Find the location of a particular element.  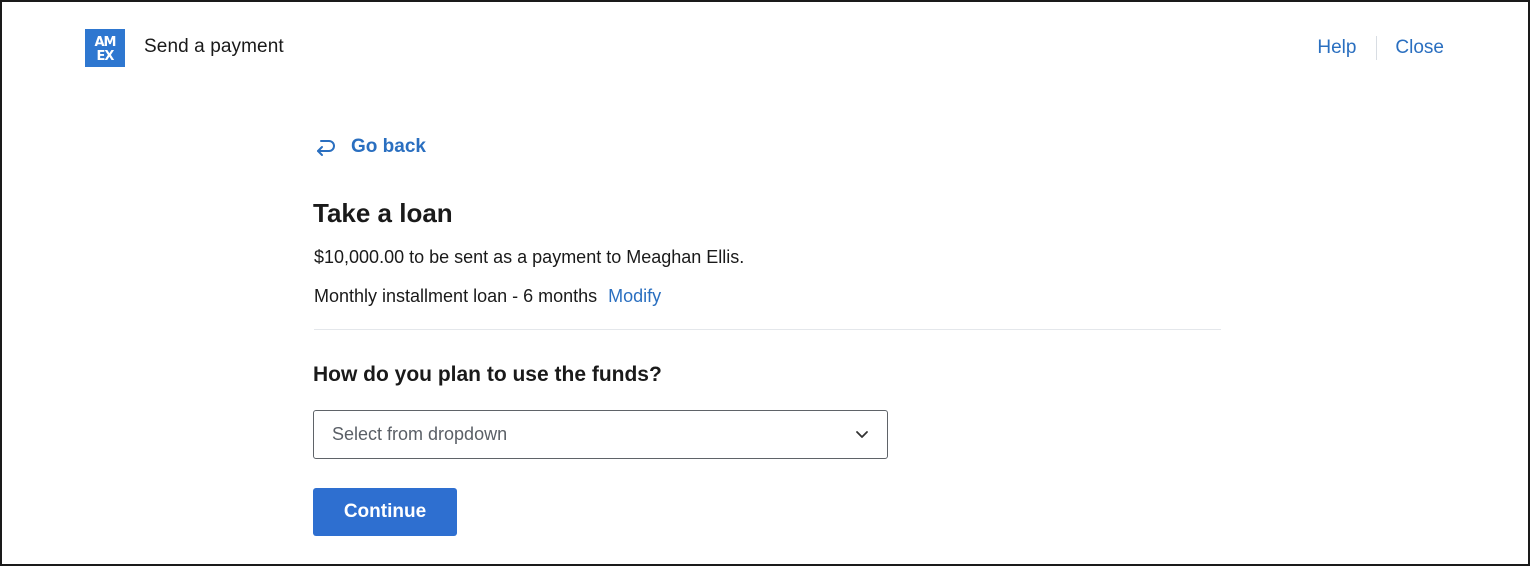

dropdown-placeholder: Select from dropdown is located at coordinates (420, 434).